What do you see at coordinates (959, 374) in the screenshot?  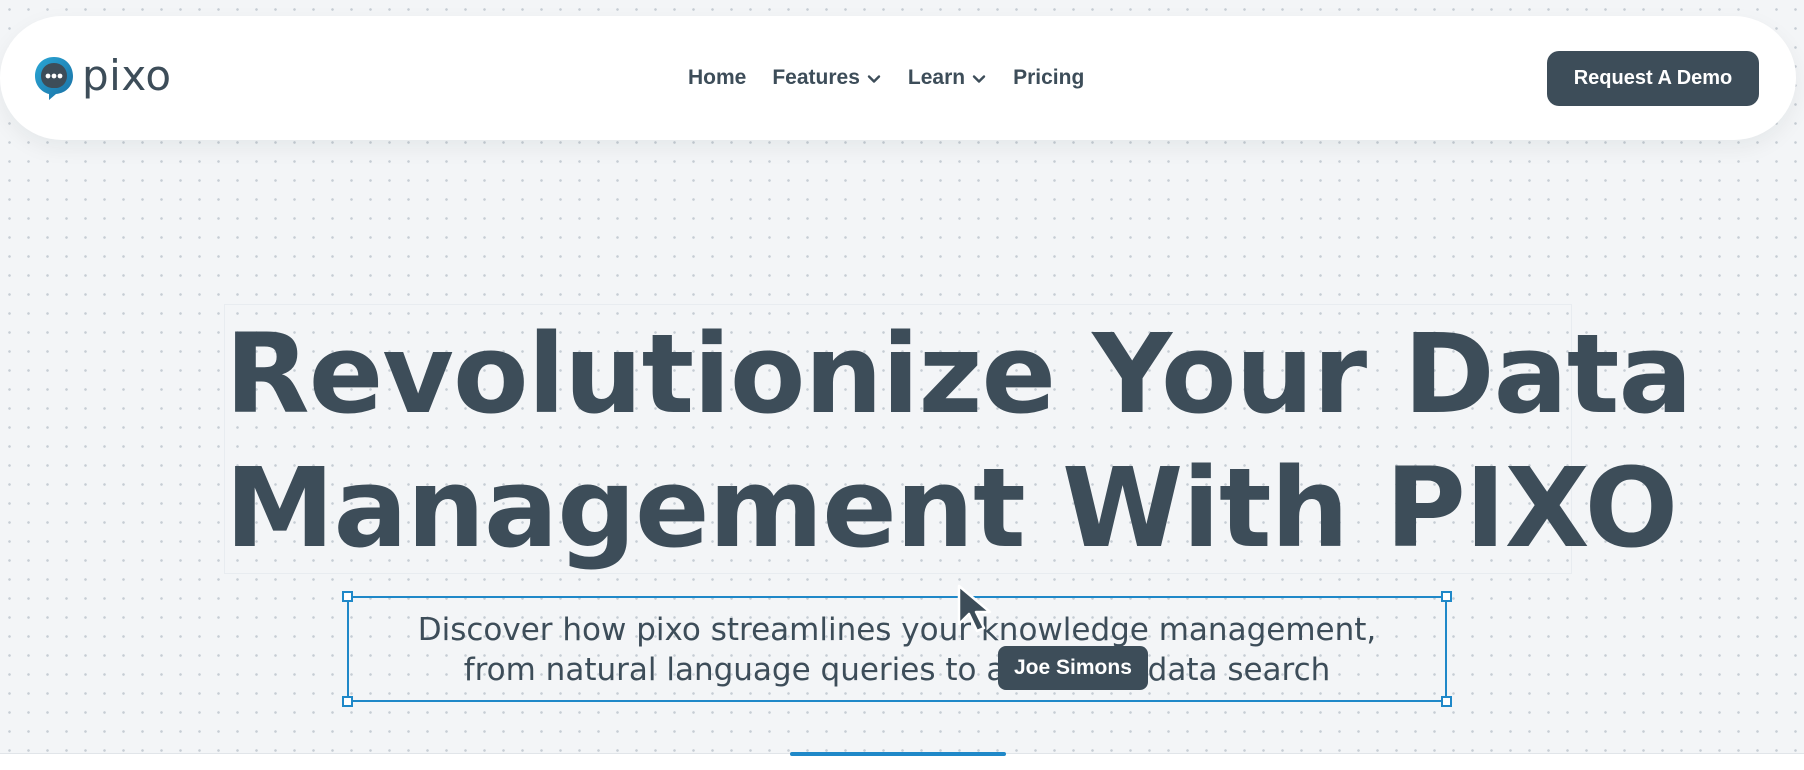 I see `hero-title-line: Revolutionize Your Data` at bounding box center [959, 374].